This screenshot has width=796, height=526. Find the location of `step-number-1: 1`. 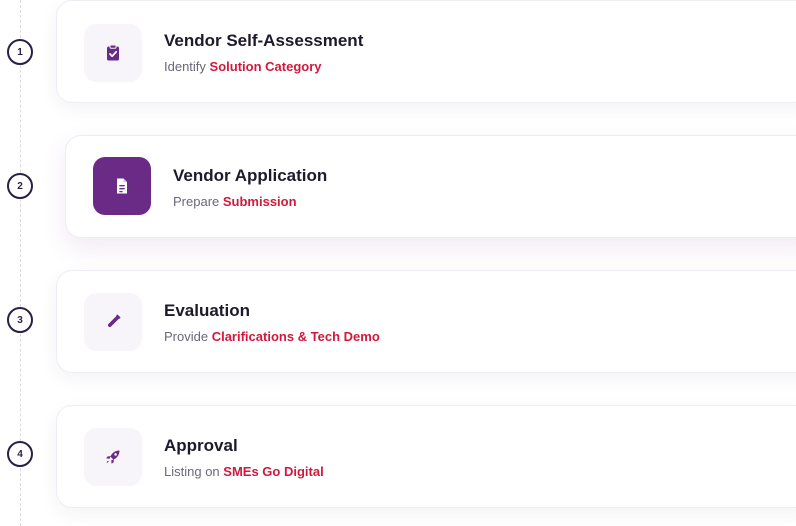

step-number-1: 1 is located at coordinates (20, 52).